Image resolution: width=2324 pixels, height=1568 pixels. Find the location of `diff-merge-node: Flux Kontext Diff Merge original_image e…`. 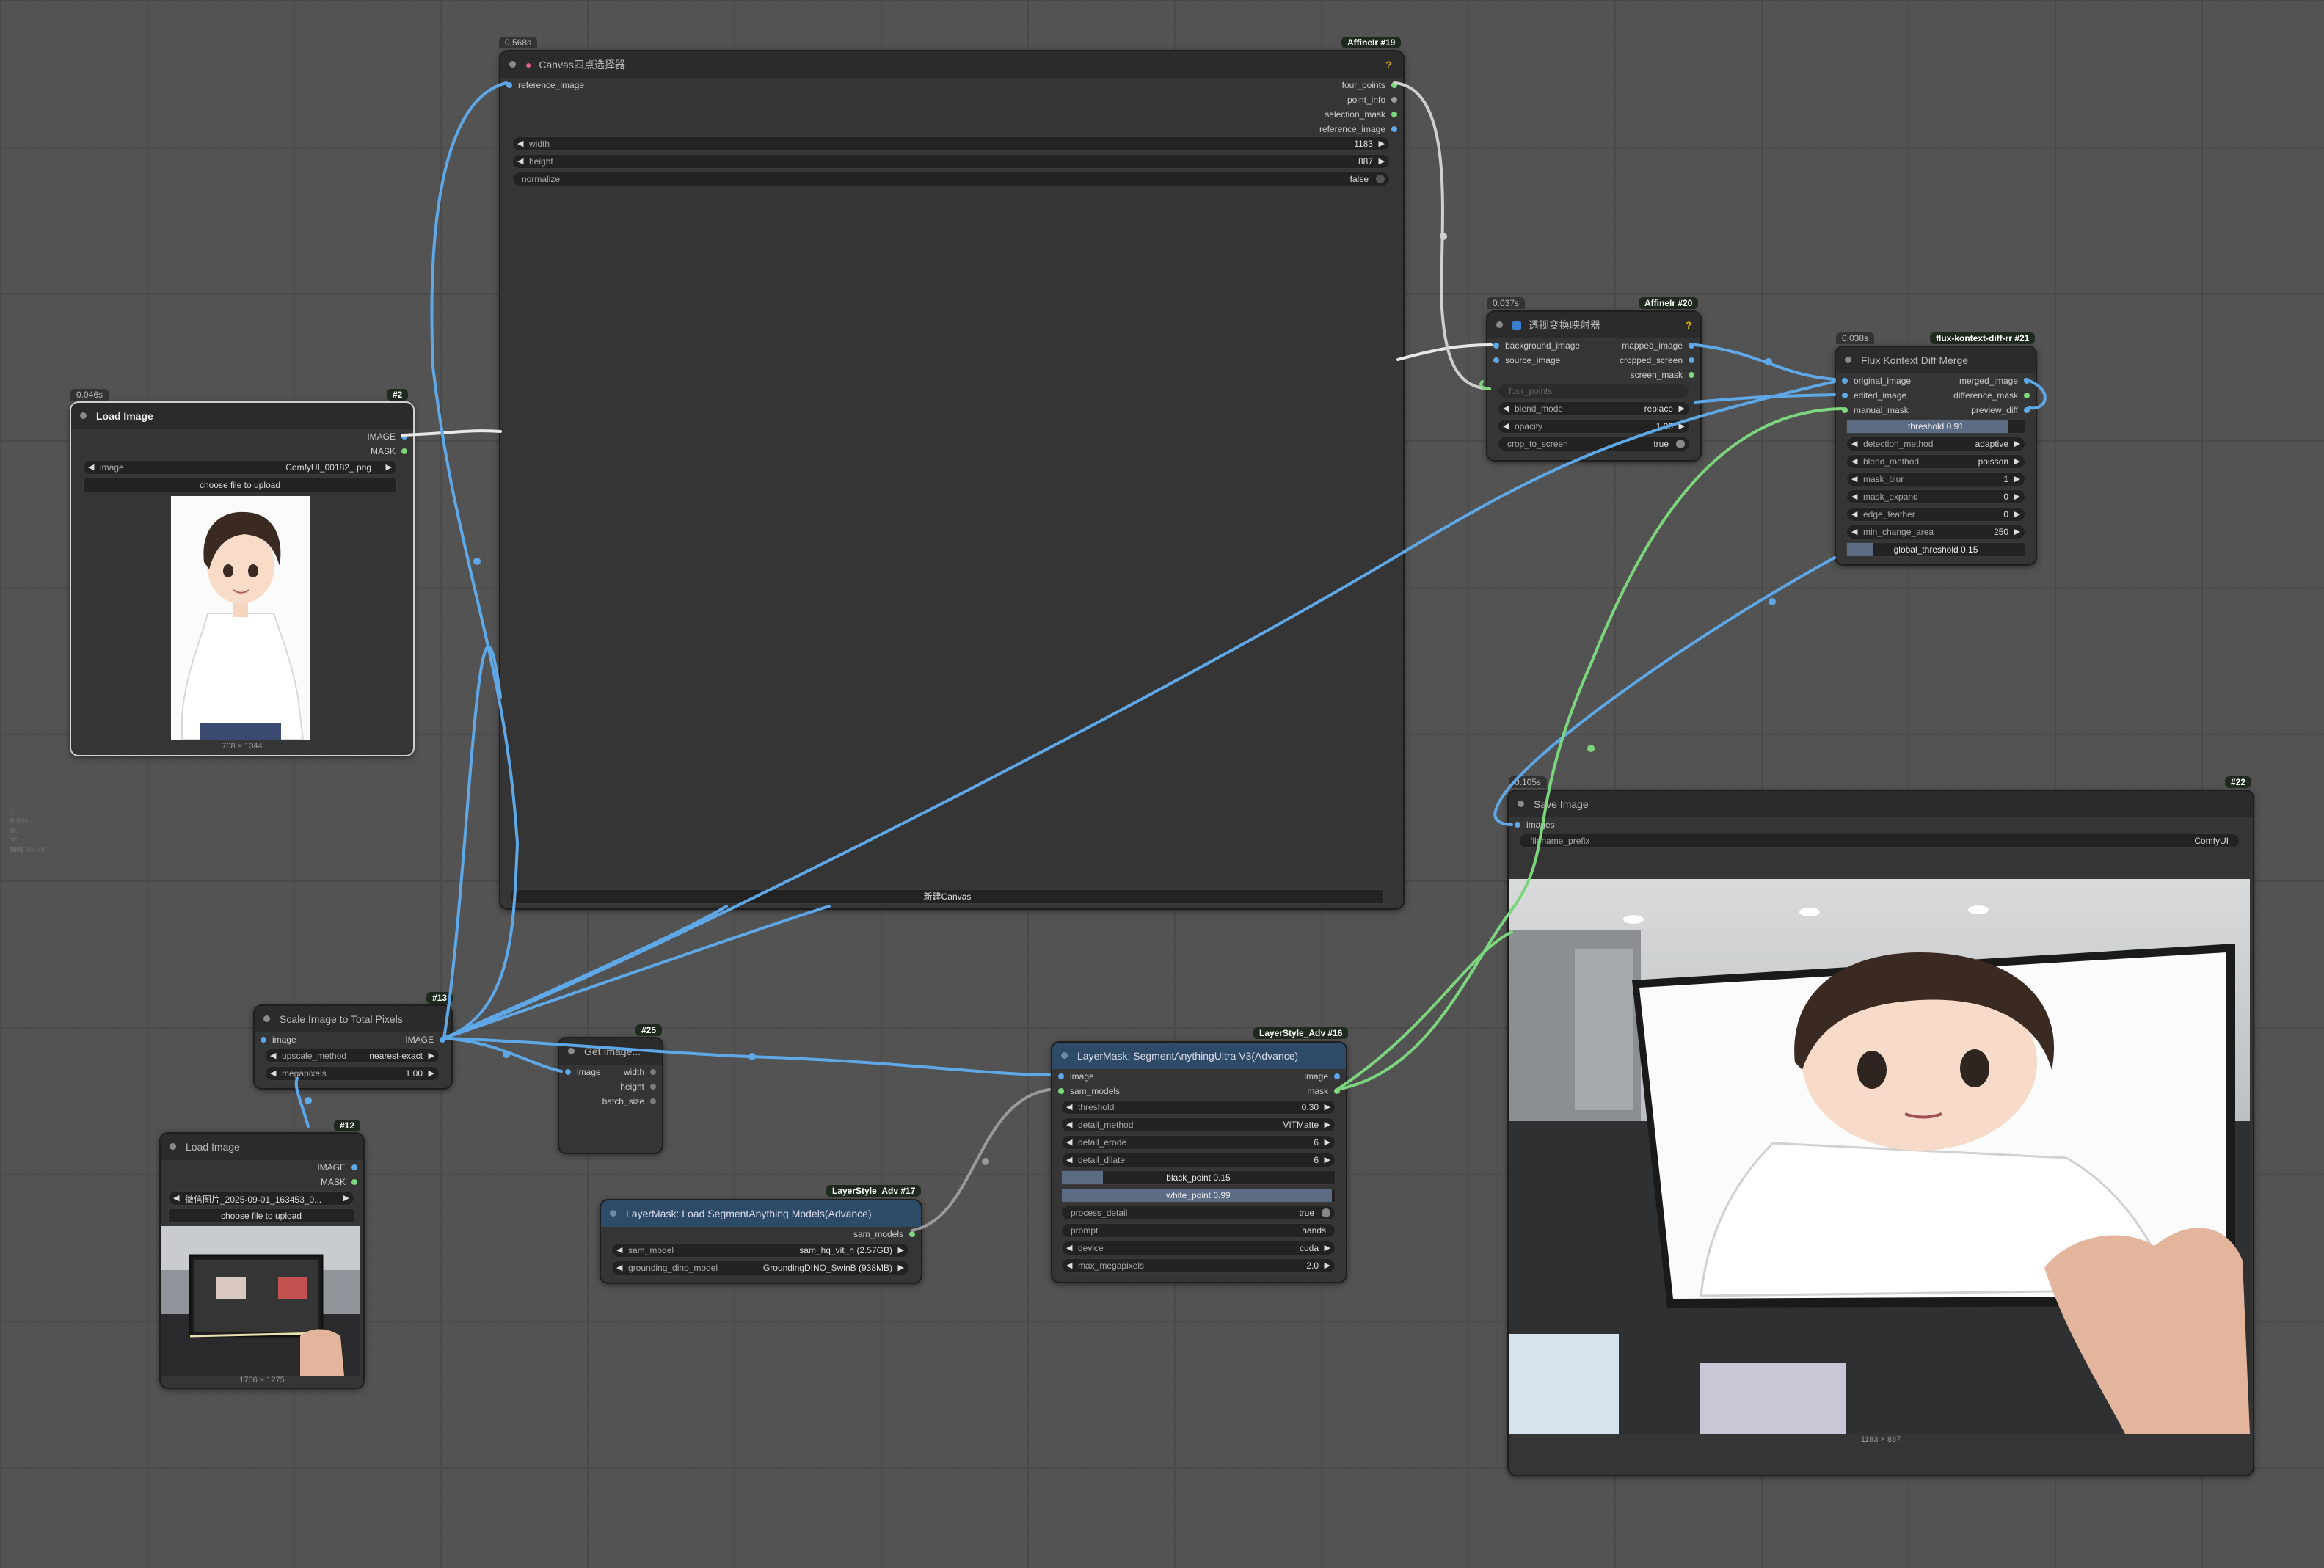

diff-merge-node: Flux Kontext Diff Merge original_image e… is located at coordinates (1936, 456).